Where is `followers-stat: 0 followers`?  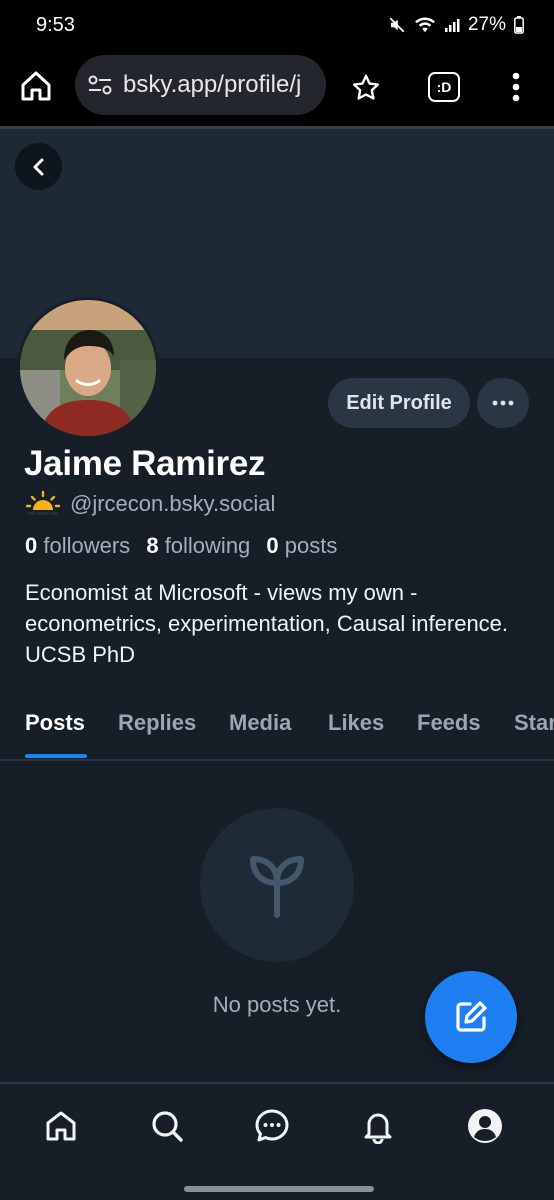 followers-stat: 0 followers is located at coordinates (77, 545).